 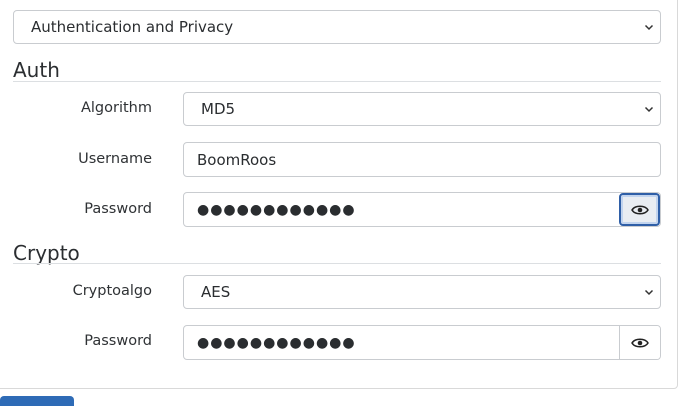 I want to click on cryptoalgo-label: Cryptoalgo, so click(x=112, y=291).